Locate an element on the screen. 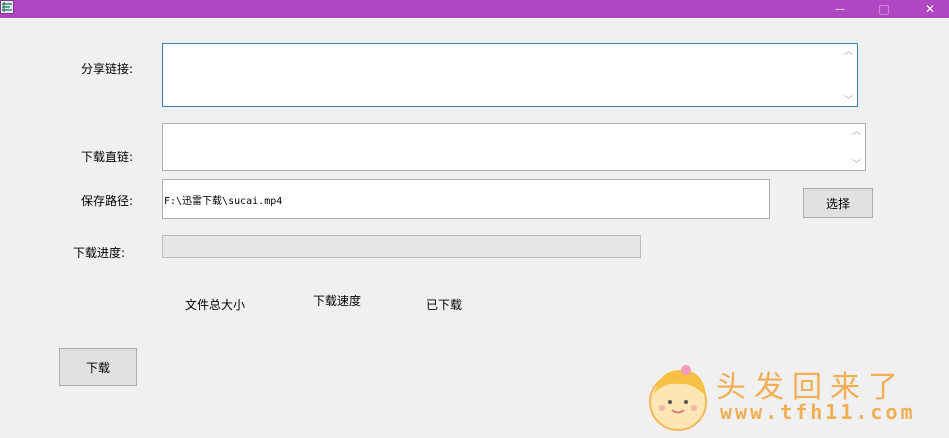  close-icon: ✕ is located at coordinates (930, 9).